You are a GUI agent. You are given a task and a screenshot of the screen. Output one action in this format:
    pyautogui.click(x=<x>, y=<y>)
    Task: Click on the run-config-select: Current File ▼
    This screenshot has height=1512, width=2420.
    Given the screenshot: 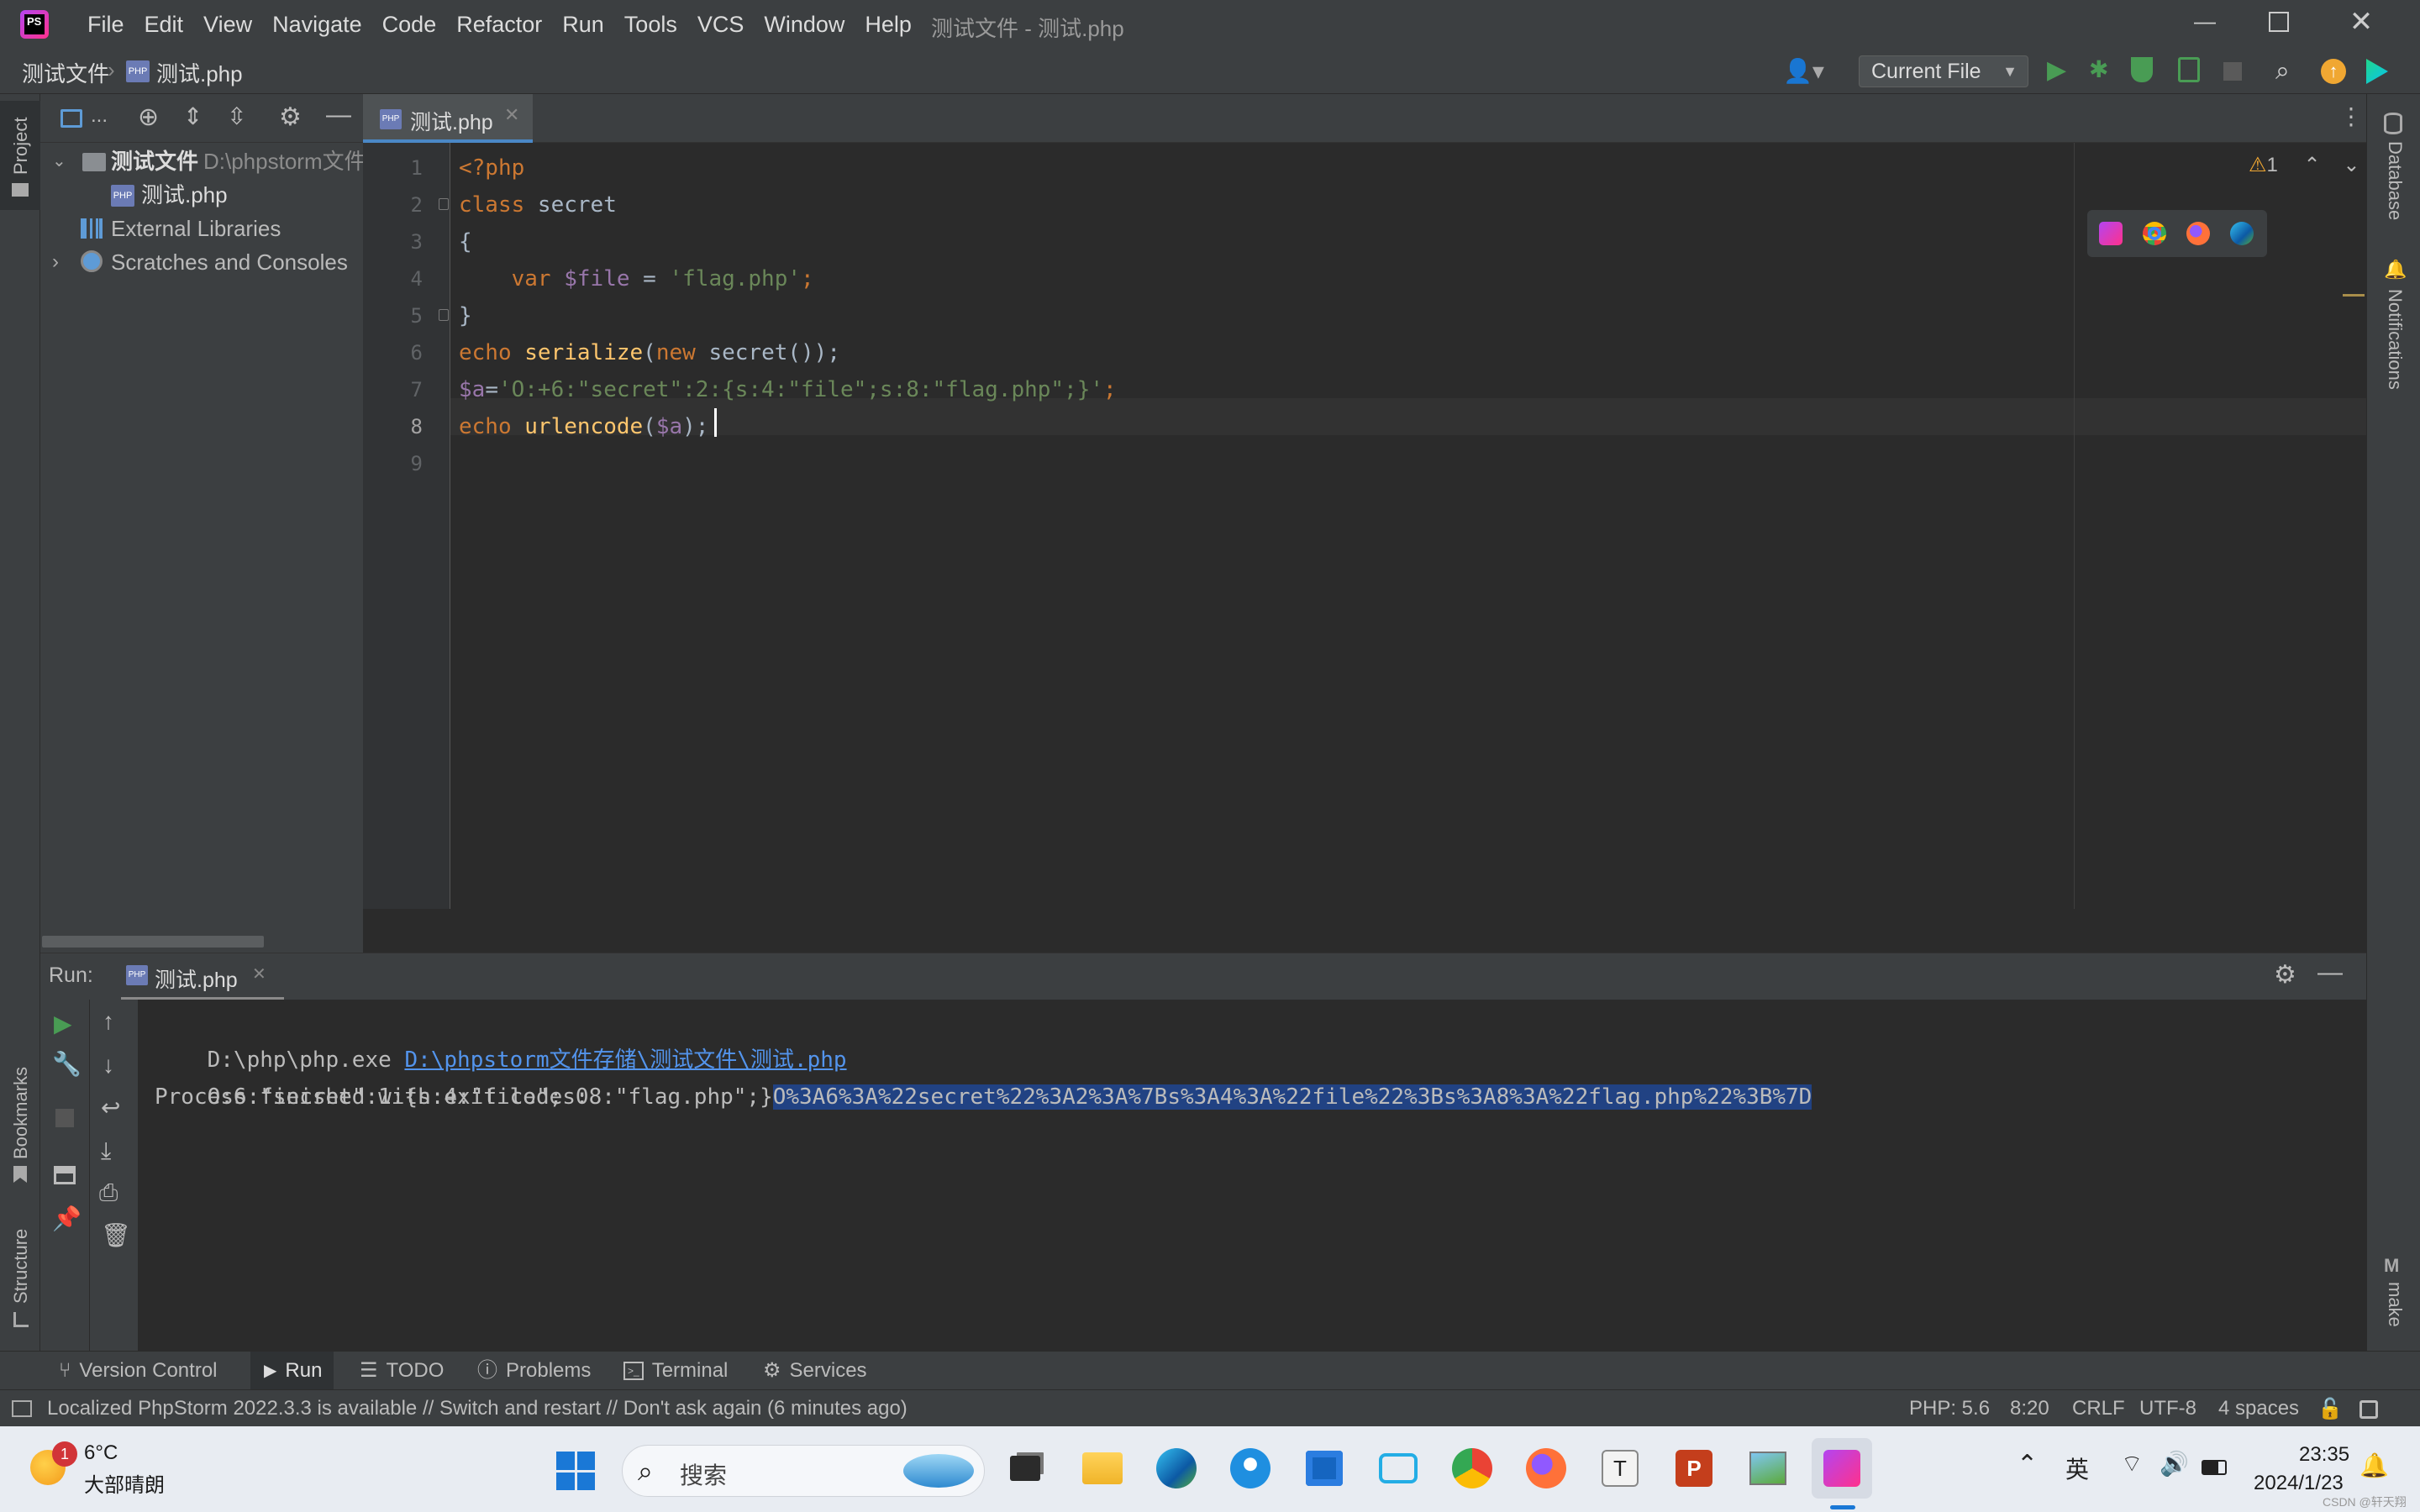 What is the action you would take?
    pyautogui.click(x=1943, y=71)
    